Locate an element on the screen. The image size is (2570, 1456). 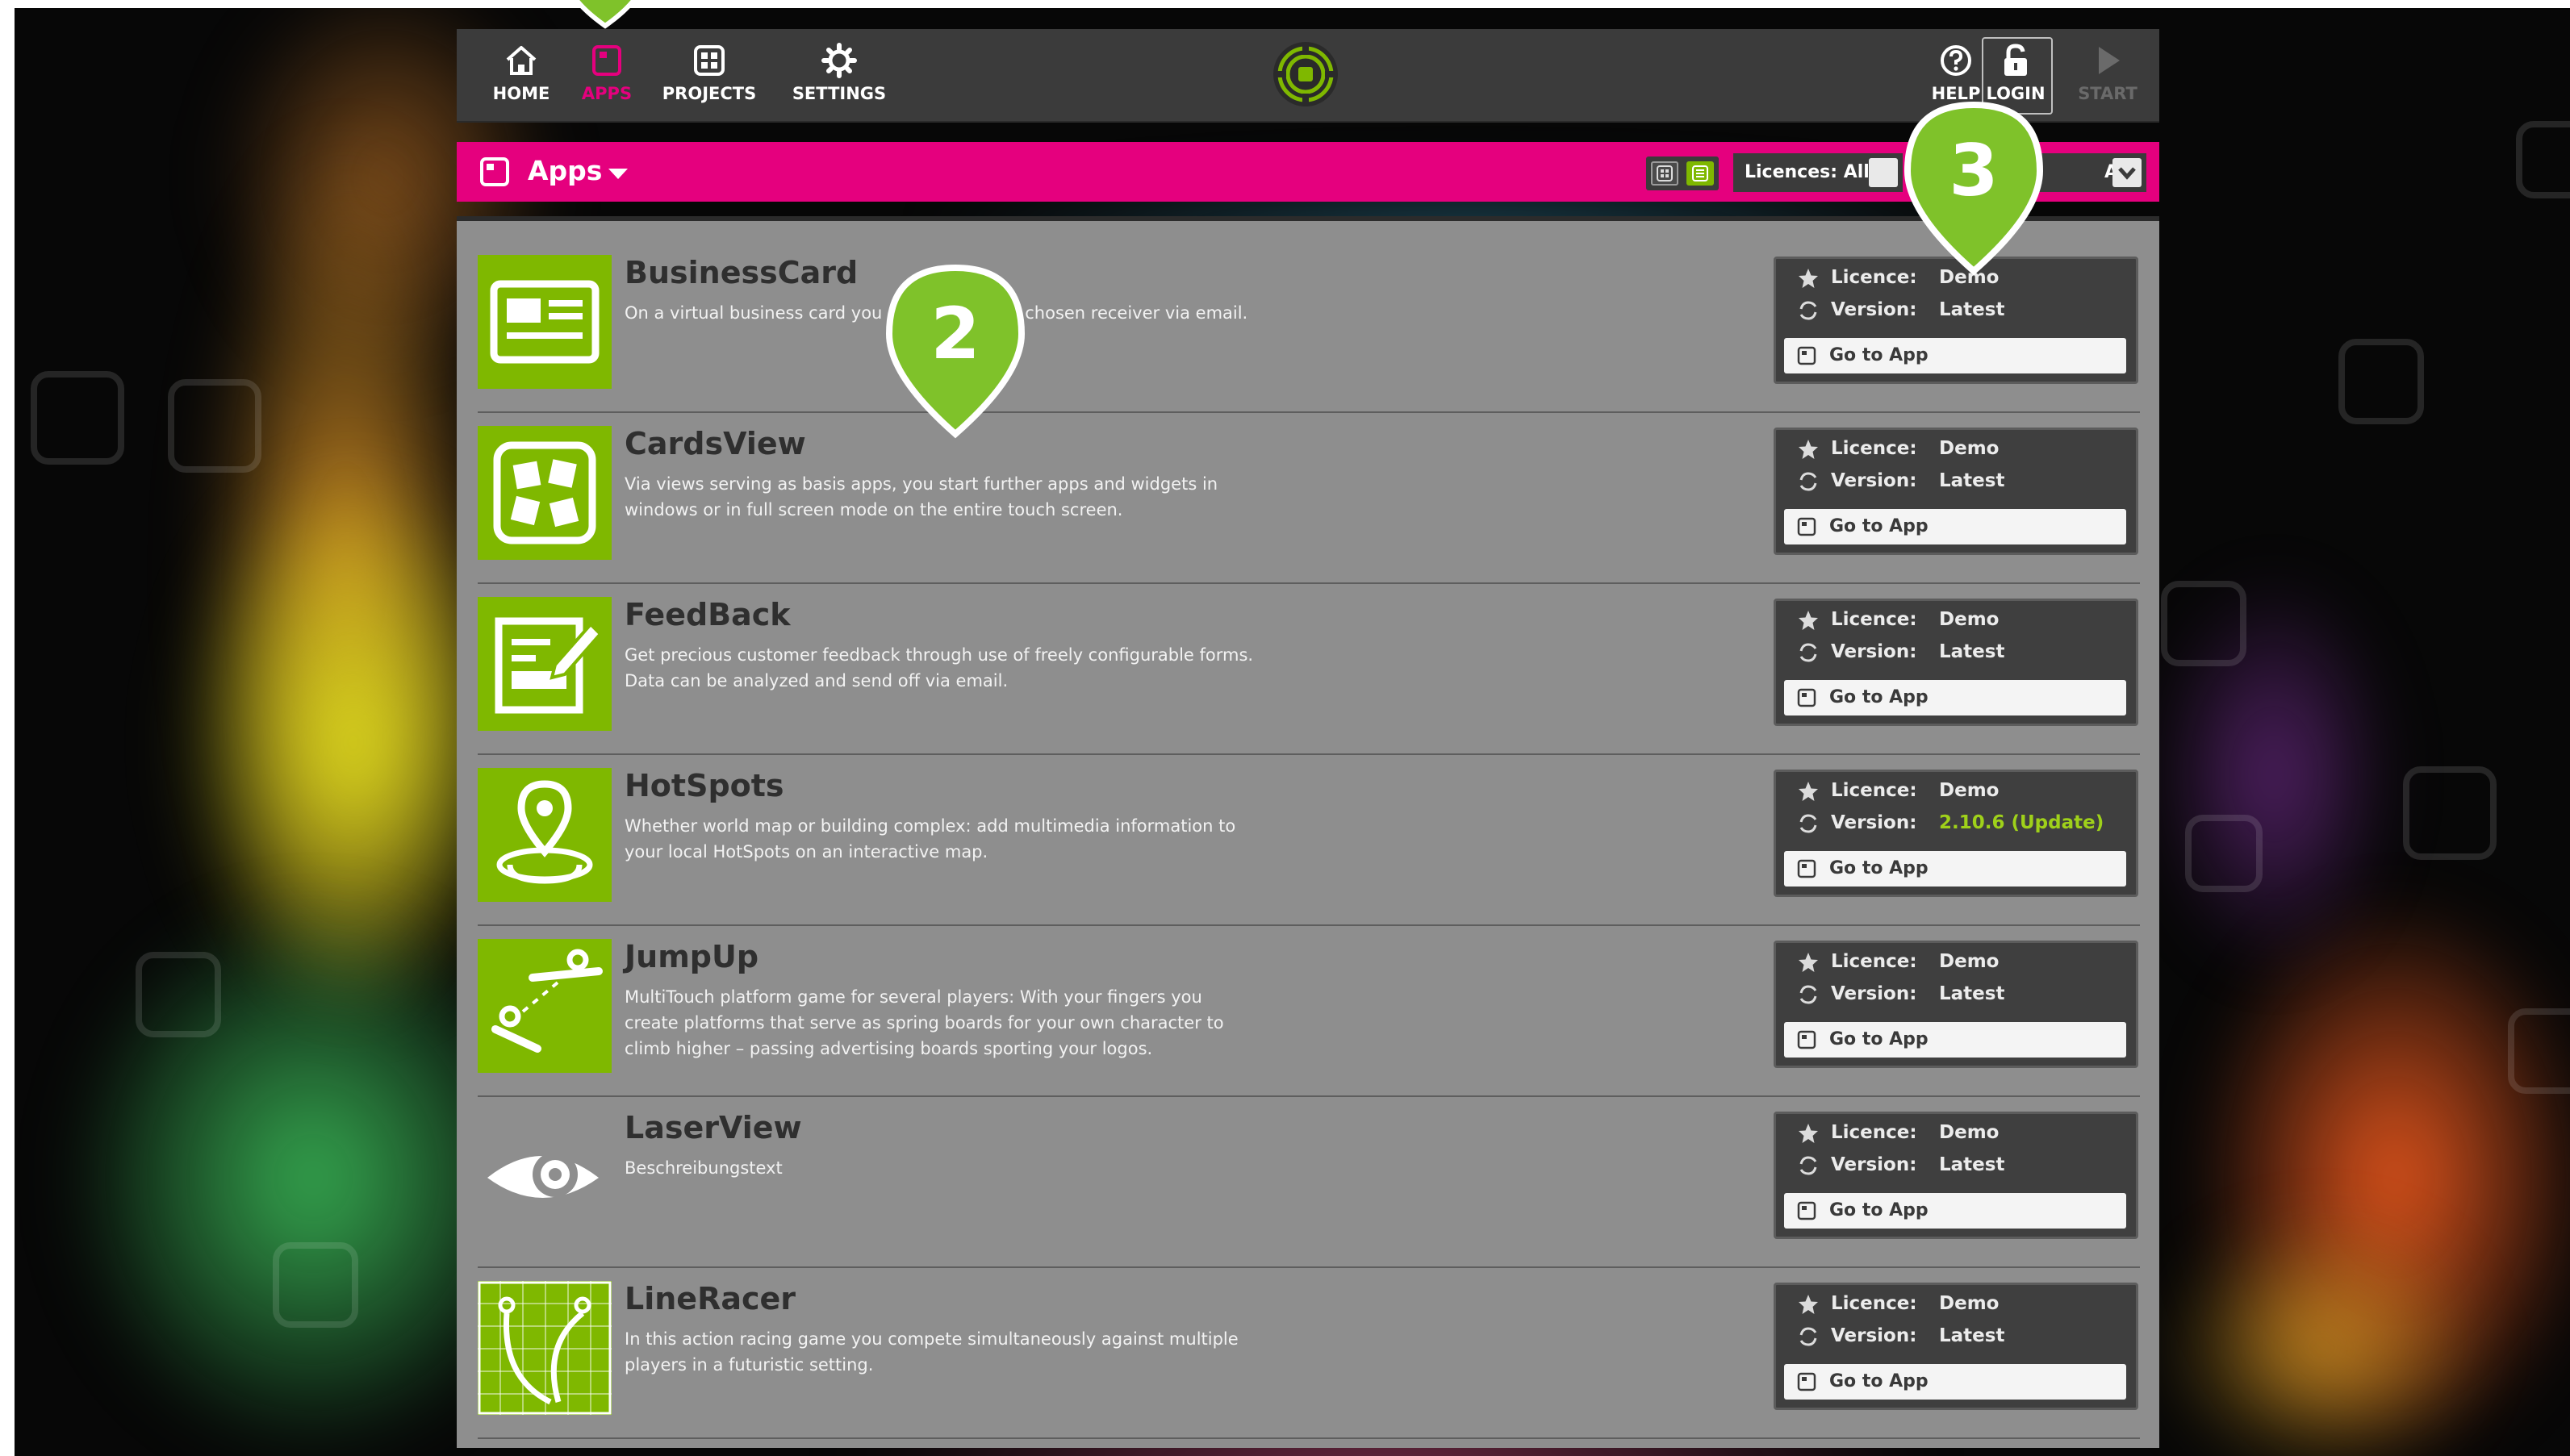
app-name: CardsView is located at coordinates (715, 443).